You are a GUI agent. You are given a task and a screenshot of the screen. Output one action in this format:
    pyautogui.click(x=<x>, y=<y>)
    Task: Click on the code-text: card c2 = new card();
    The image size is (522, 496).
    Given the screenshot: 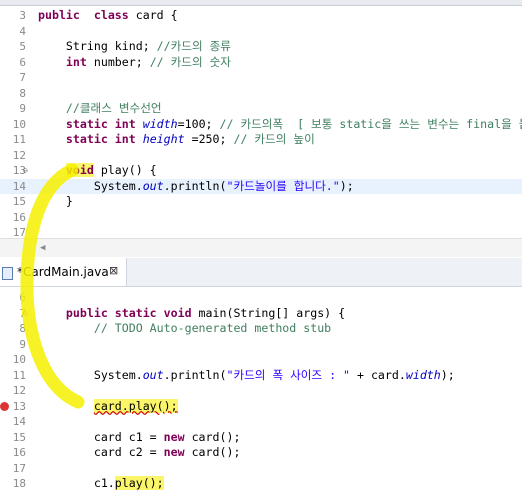 What is the action you would take?
    pyautogui.click(x=139, y=452)
    